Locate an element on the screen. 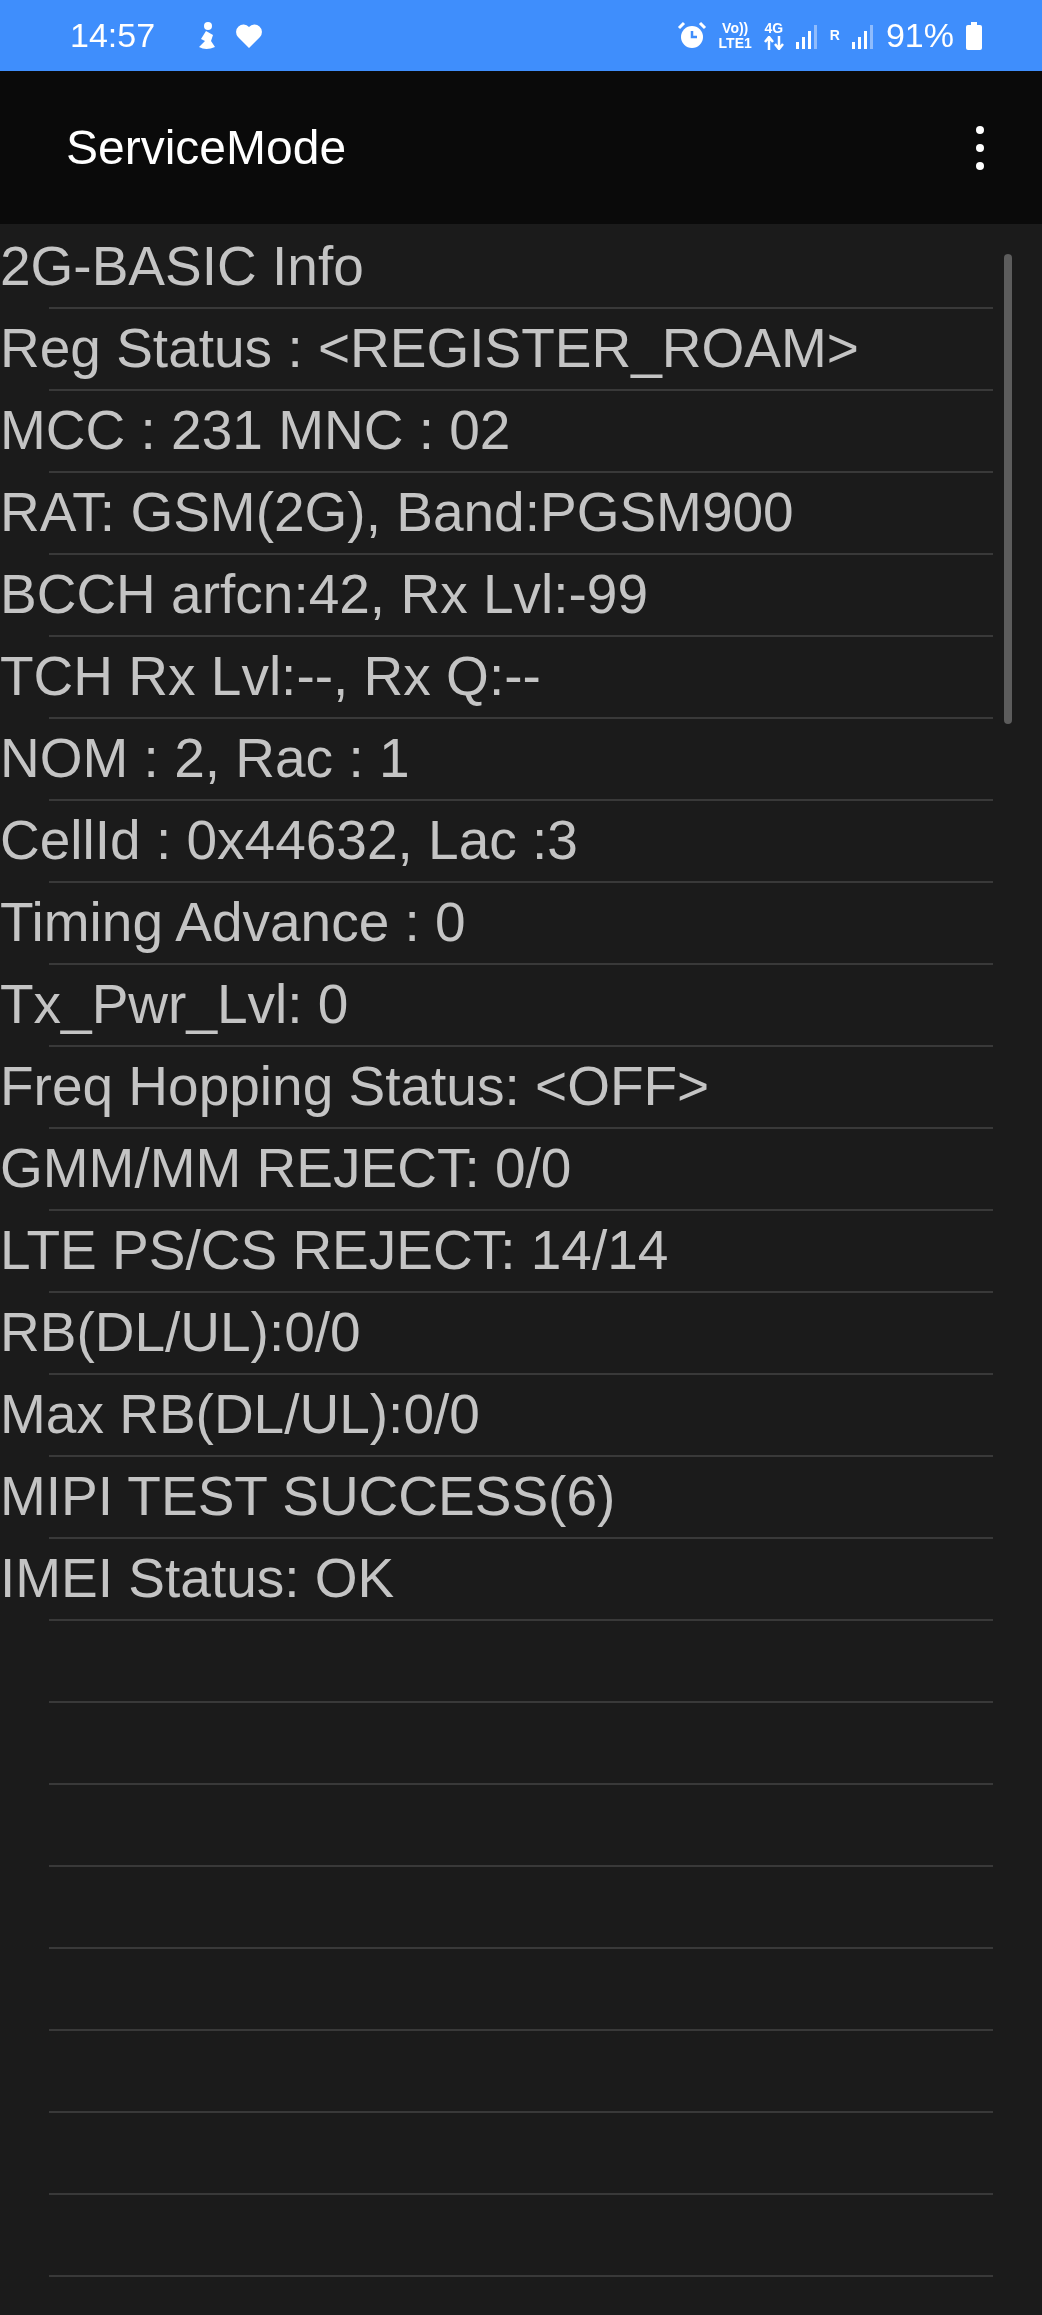 This screenshot has width=1042, height=2315. roaming-indicator: R is located at coordinates (834, 35).